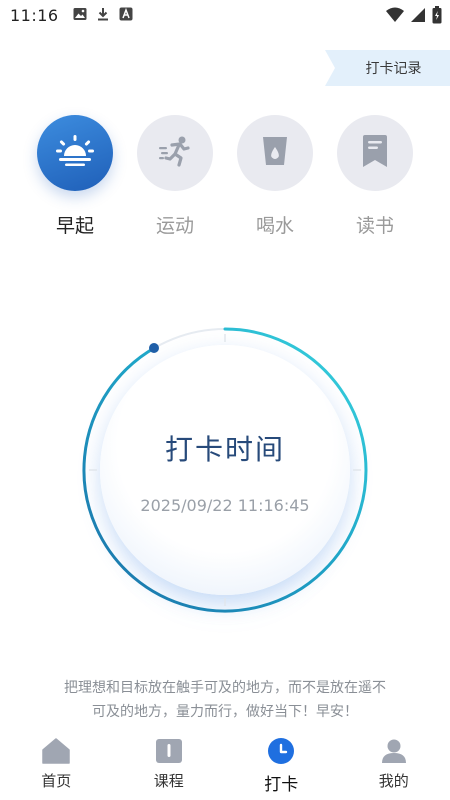  I want to click on clock-icon, so click(281, 751).